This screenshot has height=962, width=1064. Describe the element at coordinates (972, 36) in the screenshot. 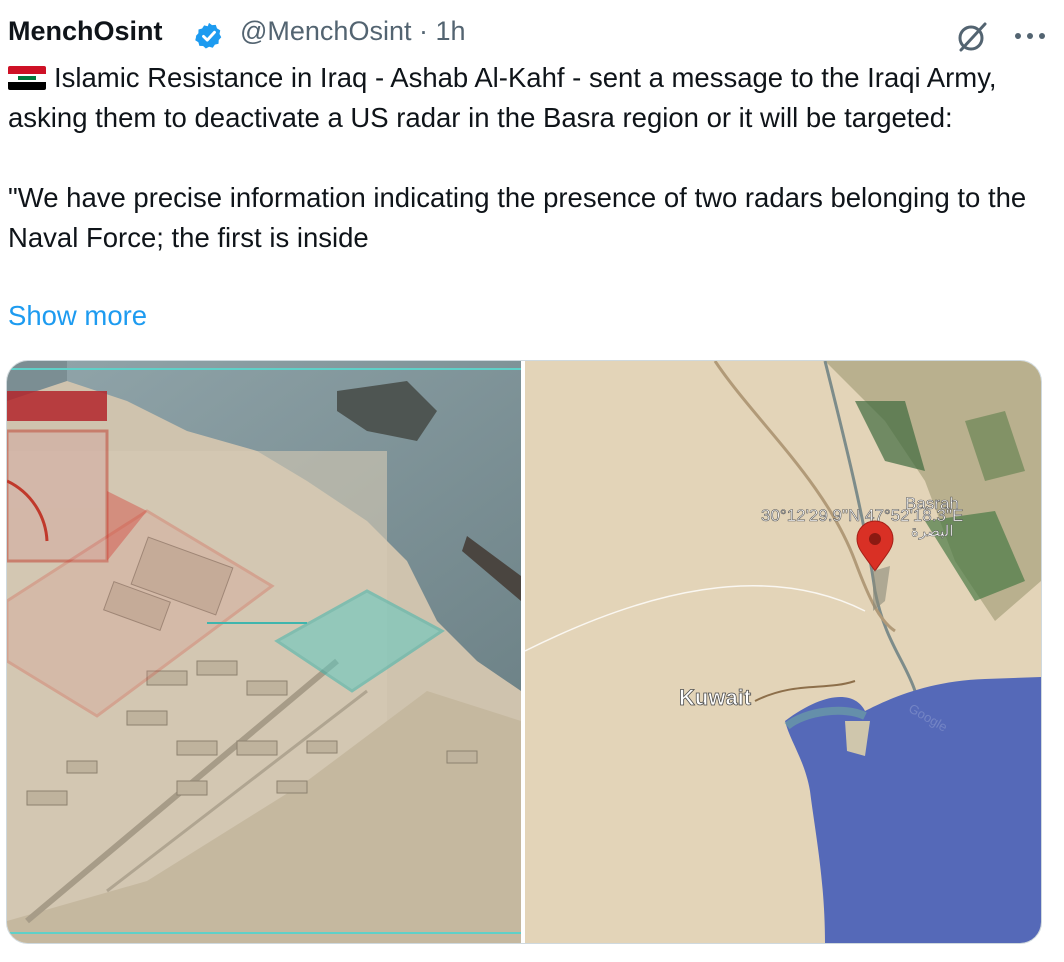

I see `grok-icon` at that location.